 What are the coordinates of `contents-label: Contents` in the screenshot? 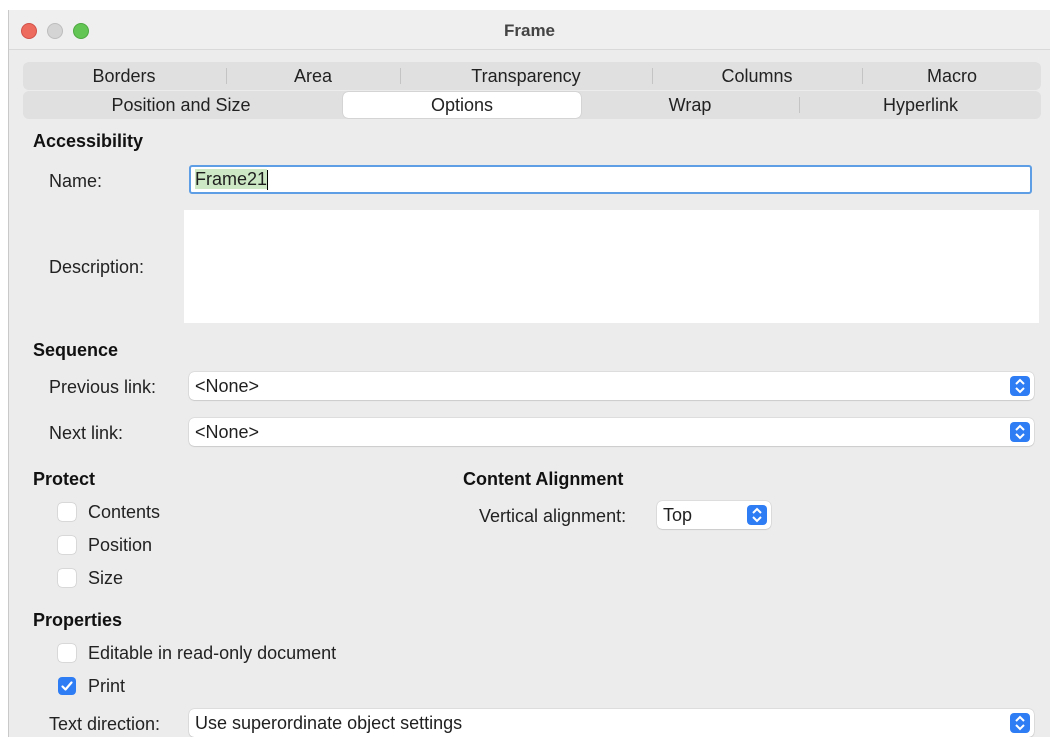 It's located at (124, 512).